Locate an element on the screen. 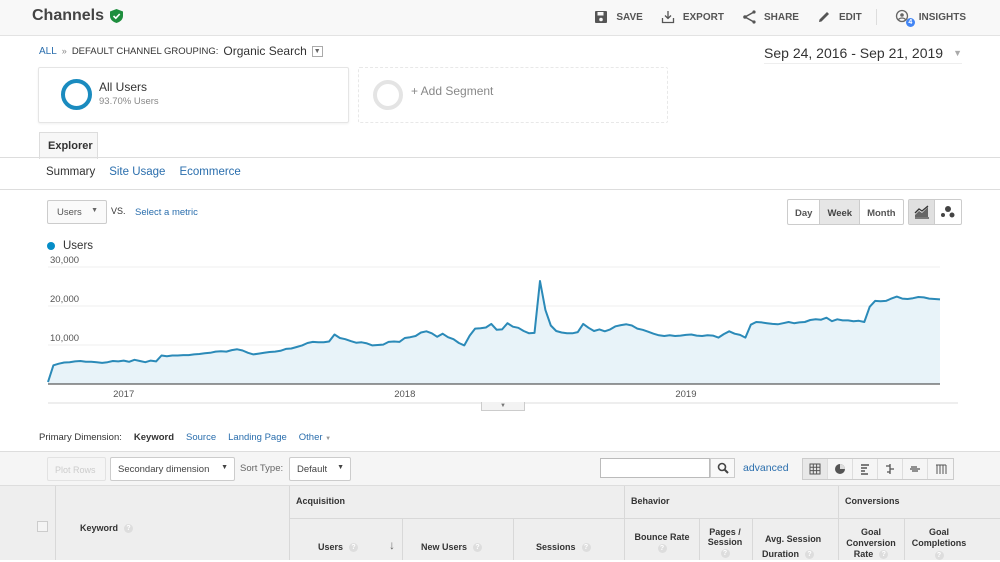 The height and width of the screenshot is (562, 1000). select-all-checkbox is located at coordinates (42, 526).